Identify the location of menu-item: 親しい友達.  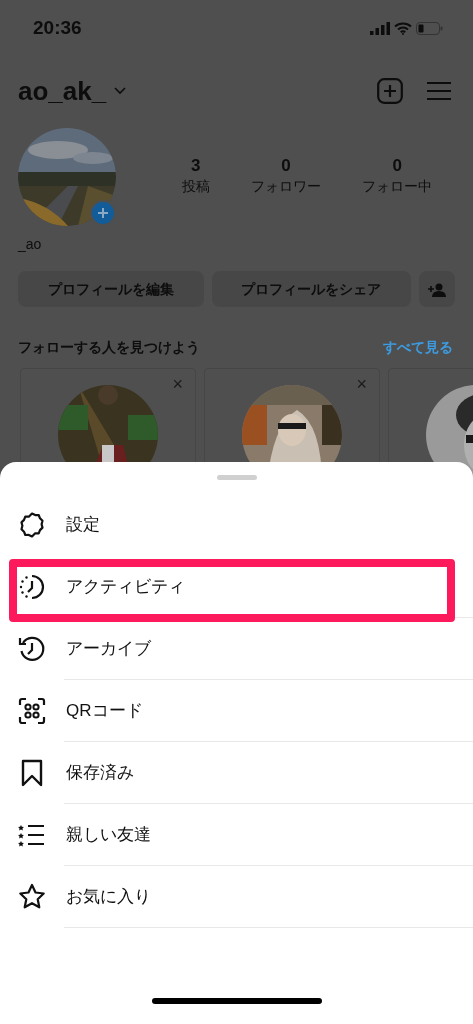
(236, 835).